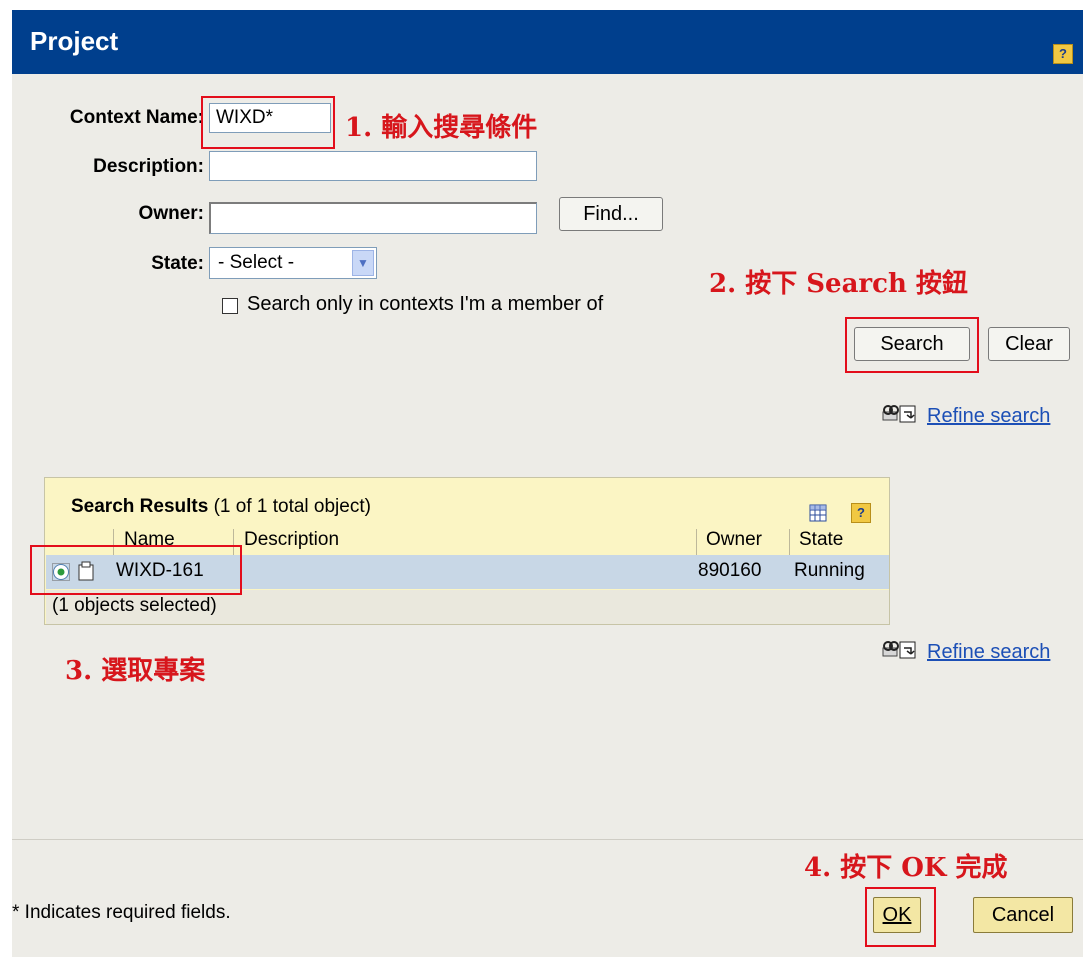 The image size is (1083, 957). What do you see at coordinates (818, 513) in the screenshot?
I see `table-layout-icon` at bounding box center [818, 513].